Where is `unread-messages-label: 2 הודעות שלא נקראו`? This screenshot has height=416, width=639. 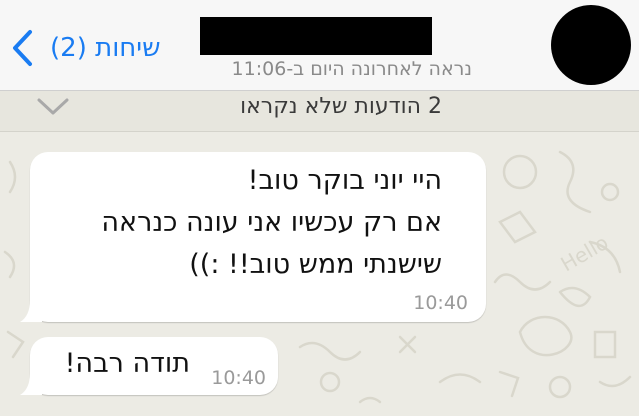
unread-messages-label: 2 הודעות שלא נקראו is located at coordinates (341, 106).